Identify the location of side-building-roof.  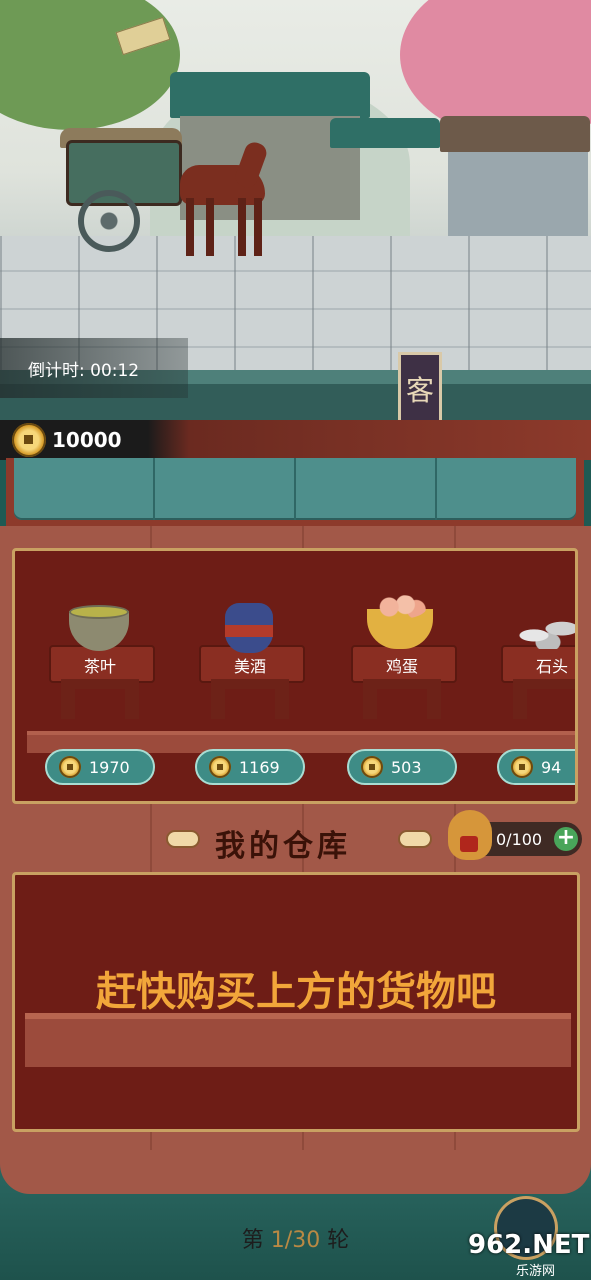
(385, 133).